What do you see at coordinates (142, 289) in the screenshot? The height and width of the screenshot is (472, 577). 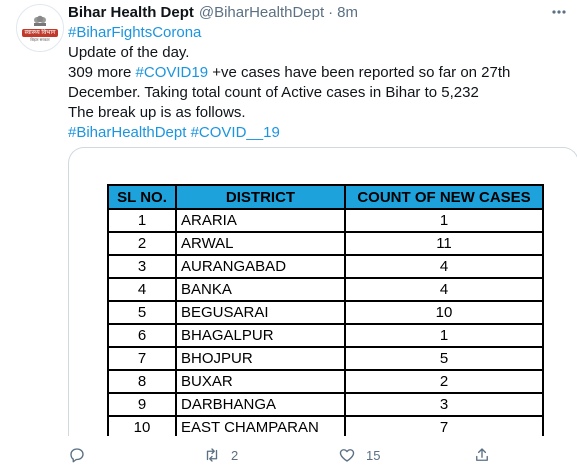 I see `cell-sl-no: 4` at bounding box center [142, 289].